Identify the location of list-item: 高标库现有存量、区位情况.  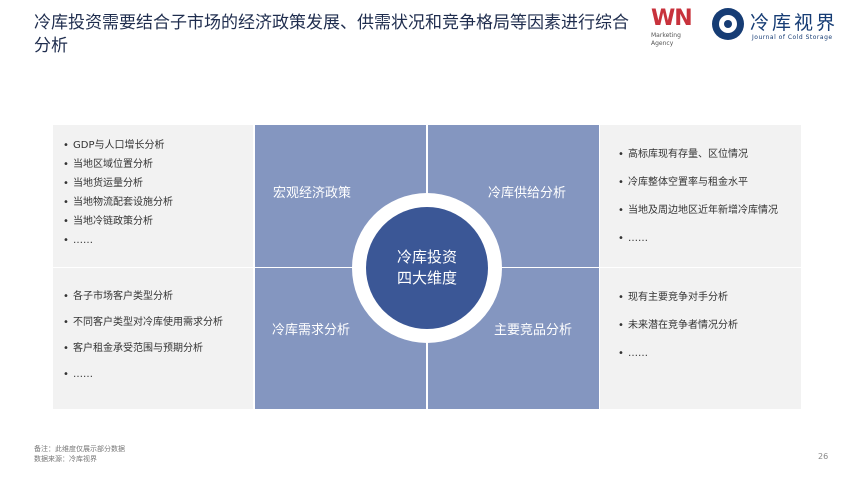
(708, 155).